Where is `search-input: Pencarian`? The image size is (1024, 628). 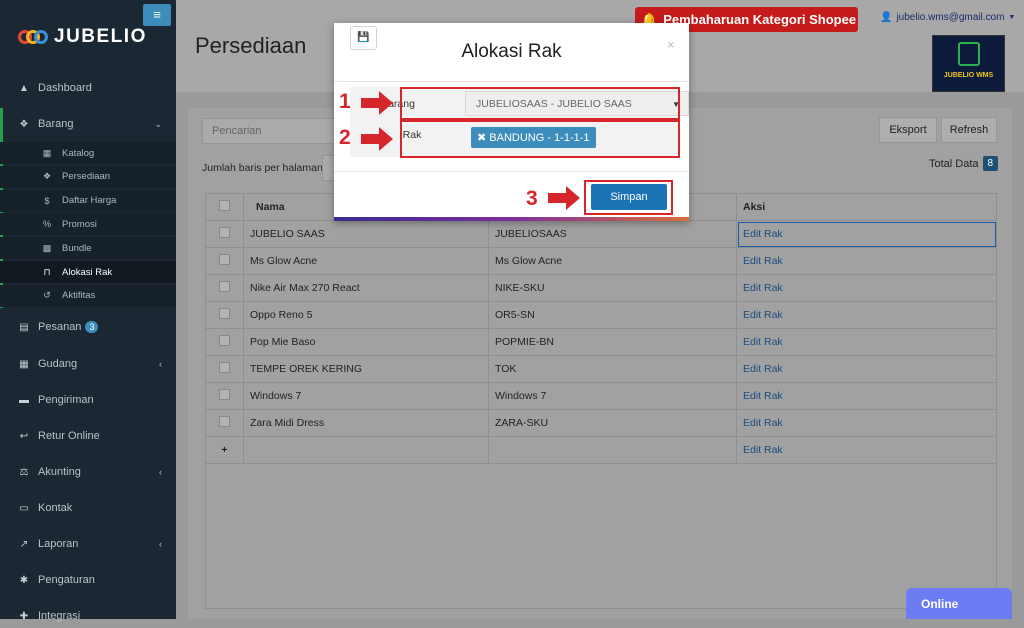 search-input: Pencarian is located at coordinates (277, 131).